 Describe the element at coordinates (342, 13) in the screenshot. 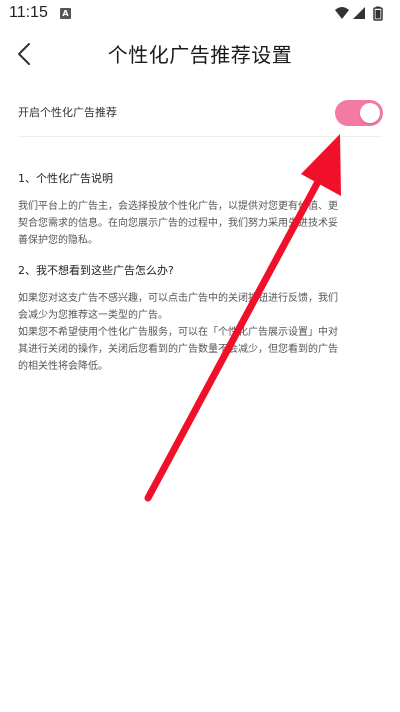

I see `wifi-icon` at that location.